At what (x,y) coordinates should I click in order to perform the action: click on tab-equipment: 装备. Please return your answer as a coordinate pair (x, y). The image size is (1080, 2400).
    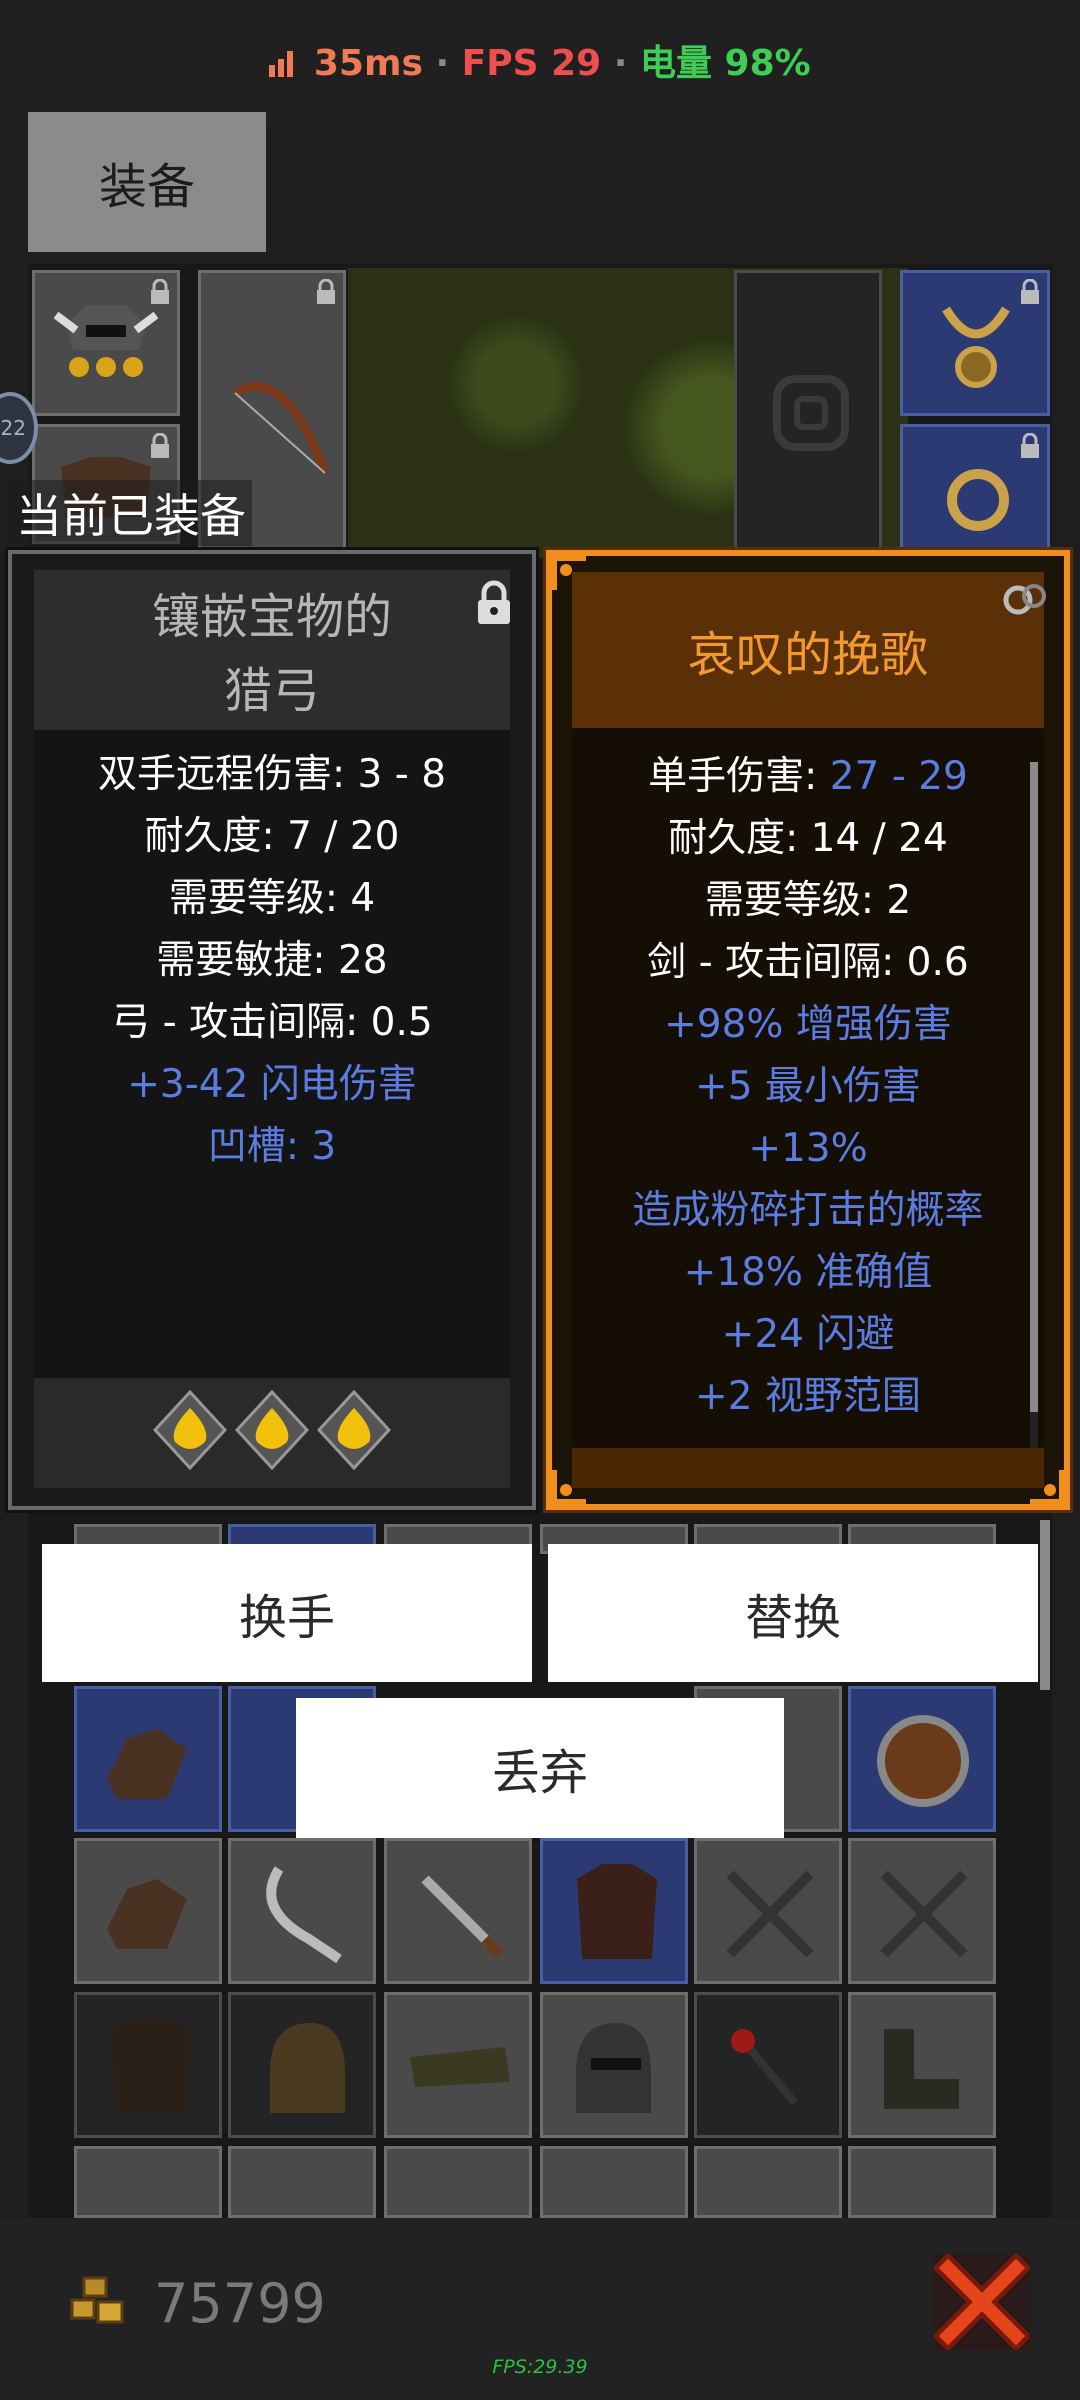
    Looking at the image, I should click on (147, 182).